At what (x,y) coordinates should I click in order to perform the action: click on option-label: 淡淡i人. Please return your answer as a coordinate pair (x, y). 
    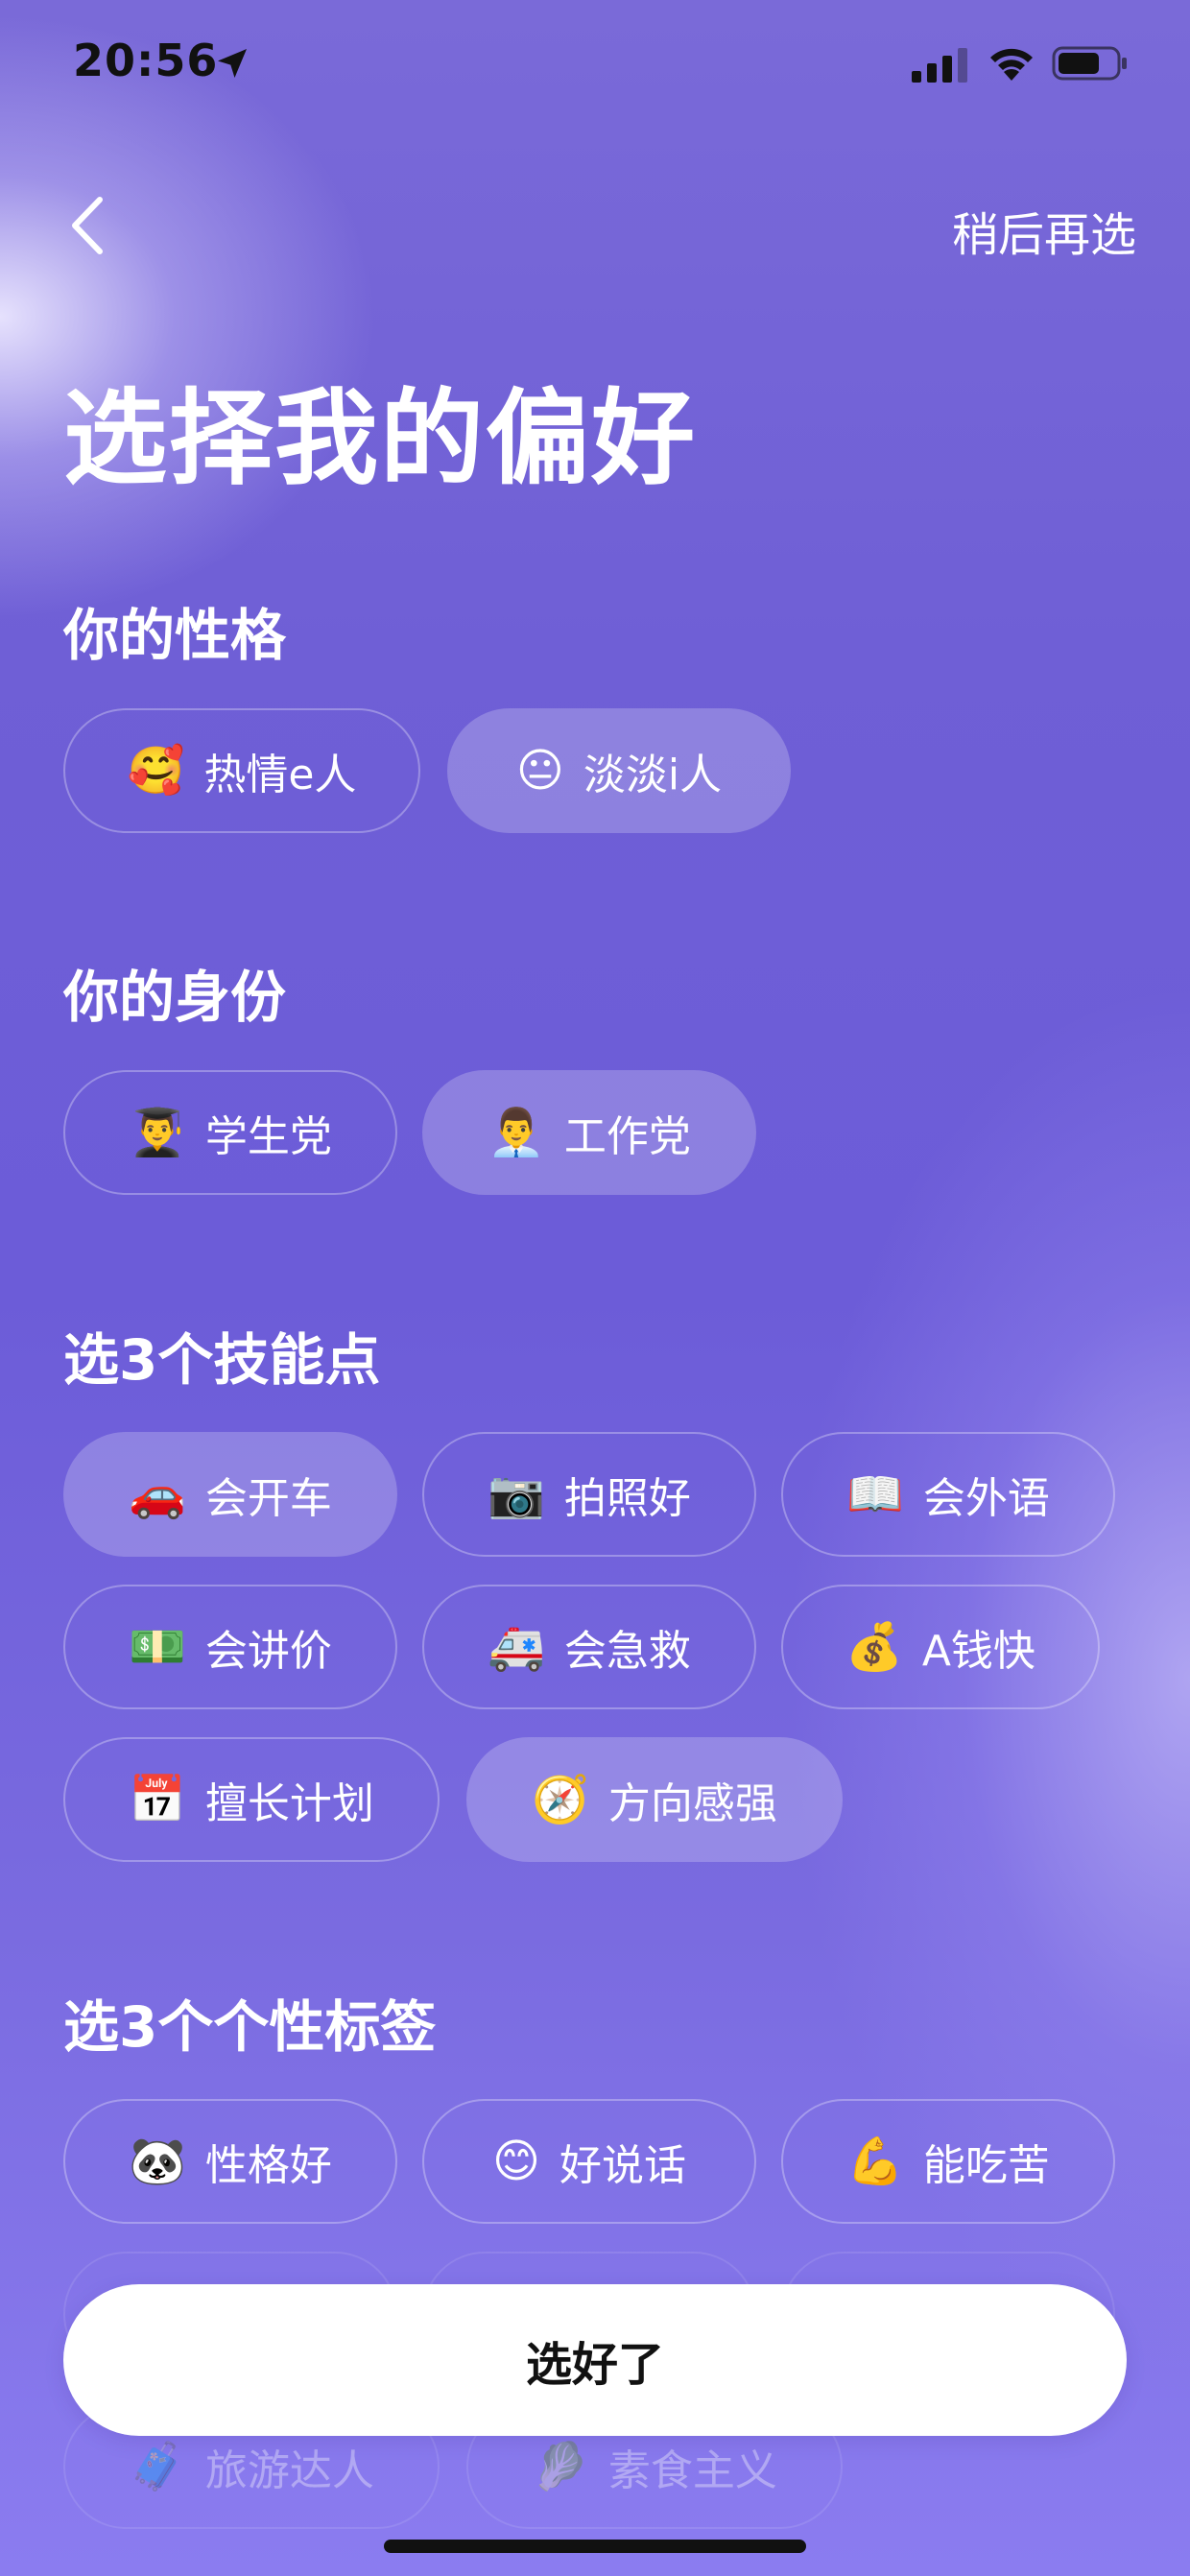
    Looking at the image, I should click on (653, 775).